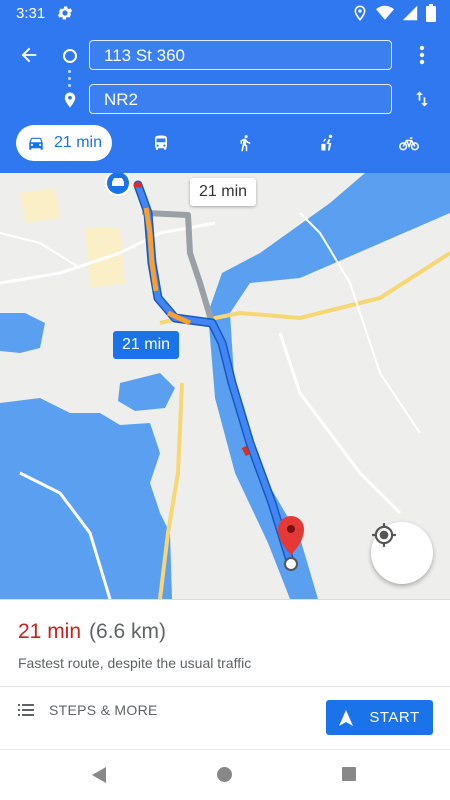  I want to click on mode-ride-tab, so click(328, 143).